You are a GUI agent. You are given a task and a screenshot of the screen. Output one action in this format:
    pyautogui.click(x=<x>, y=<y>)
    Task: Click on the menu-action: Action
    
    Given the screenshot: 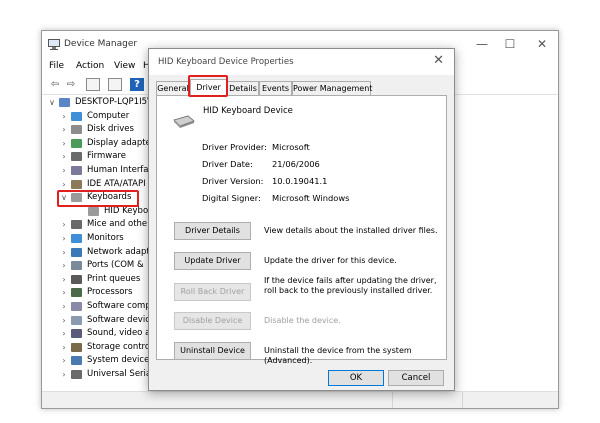 What is the action you would take?
    pyautogui.click(x=90, y=66)
    